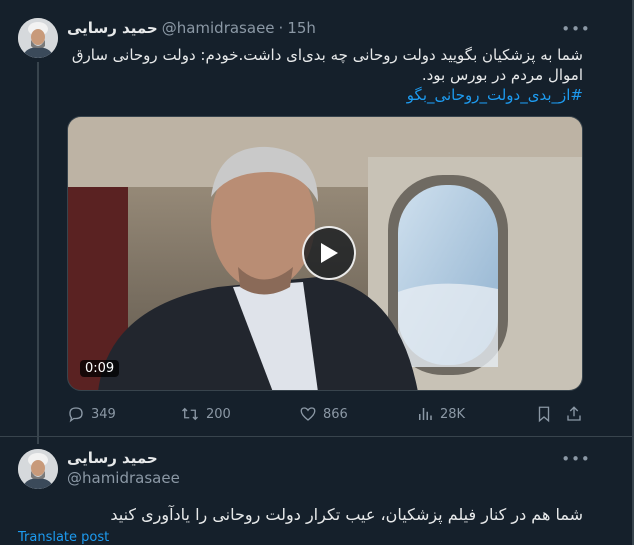  I want to click on like-icon, so click(308, 414).